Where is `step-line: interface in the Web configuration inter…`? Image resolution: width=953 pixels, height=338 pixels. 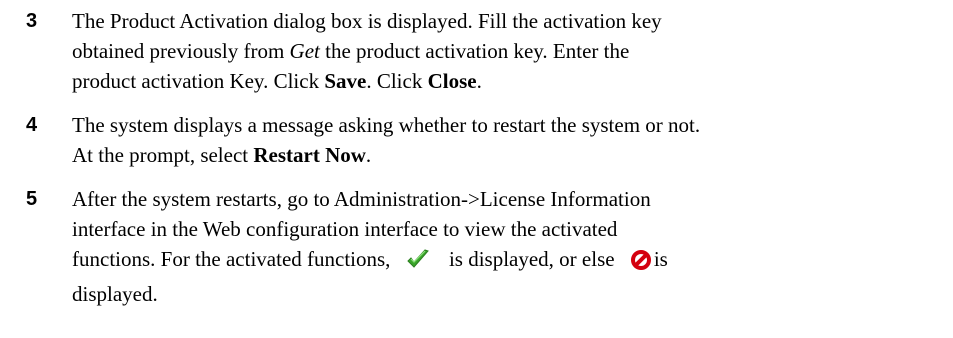 step-line: interface in the Web configuration inter… is located at coordinates (345, 229).